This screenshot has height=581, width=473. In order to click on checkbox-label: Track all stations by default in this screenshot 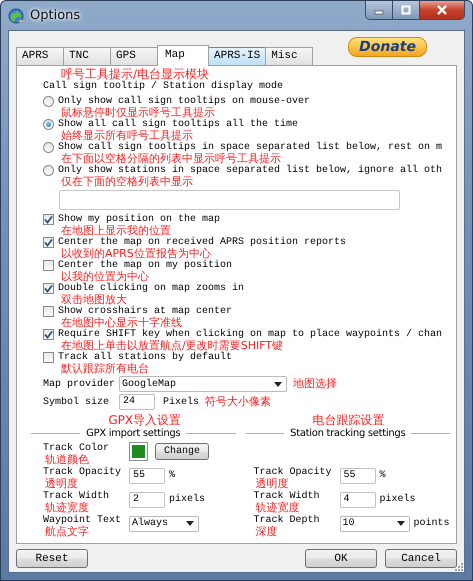, I will do `click(145, 357)`.